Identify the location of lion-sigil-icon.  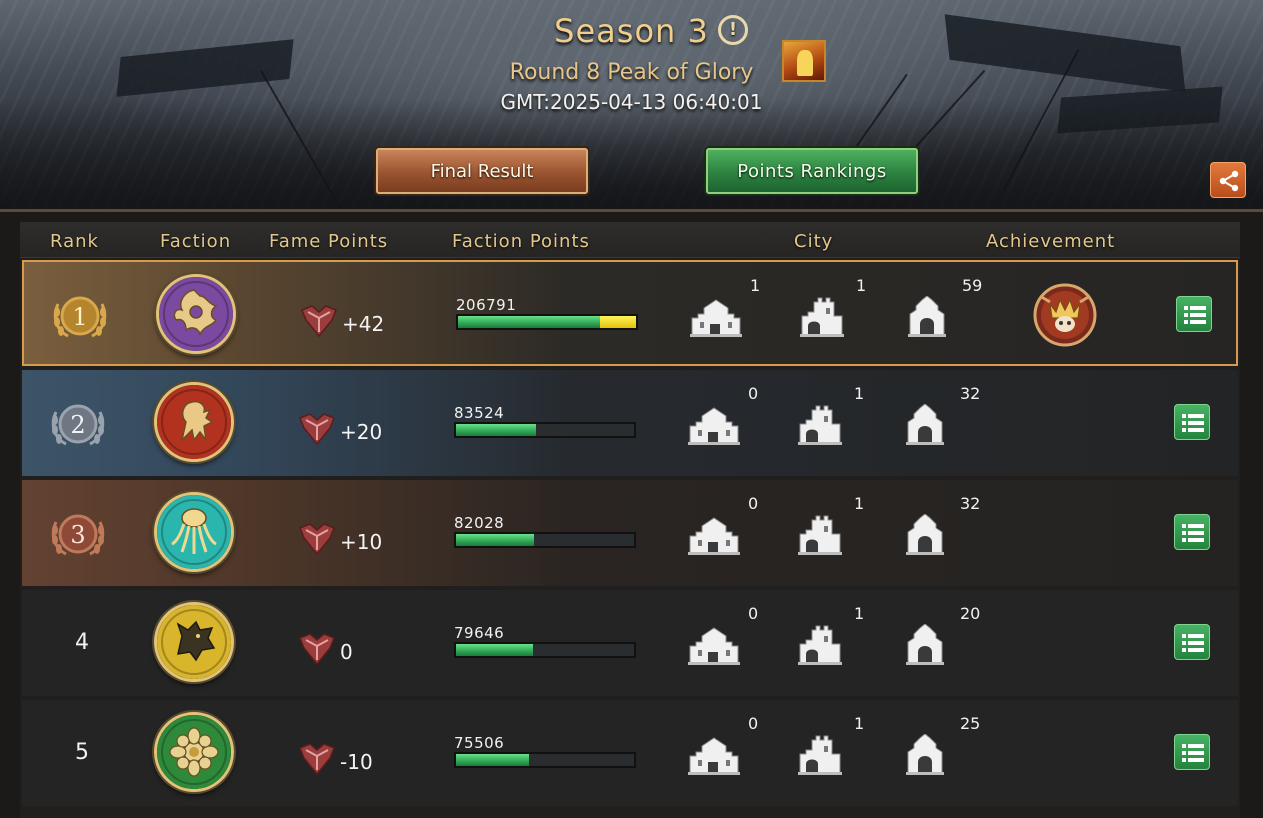
(194, 422).